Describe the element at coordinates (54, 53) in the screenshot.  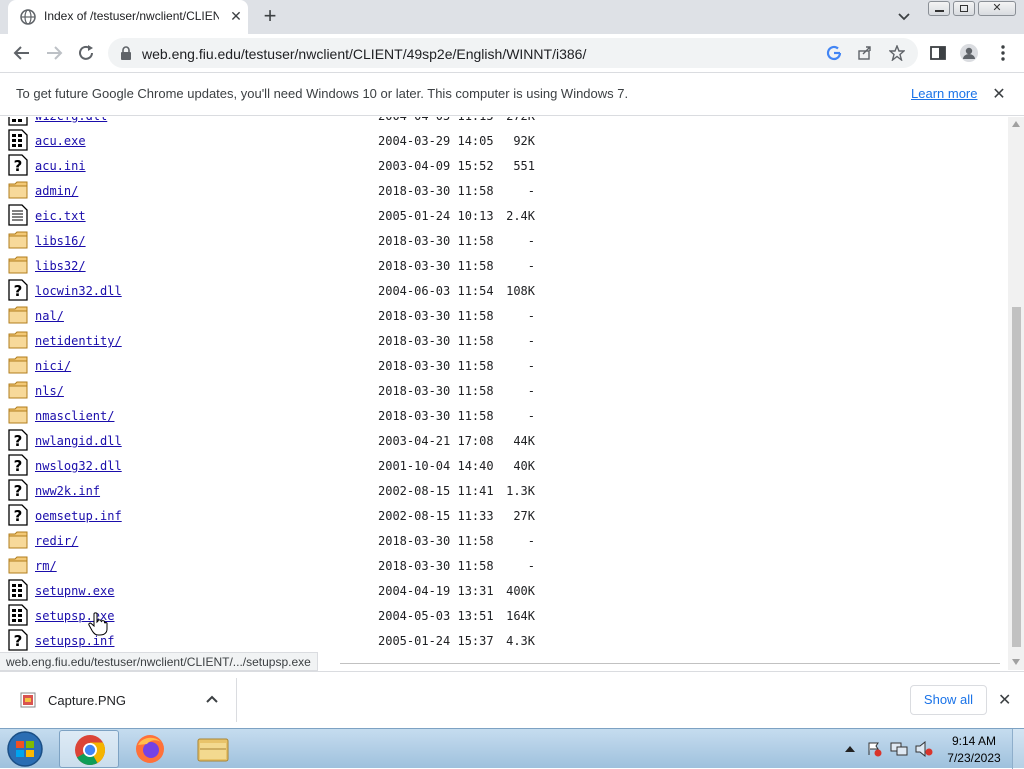
I see `forward-icon` at that location.